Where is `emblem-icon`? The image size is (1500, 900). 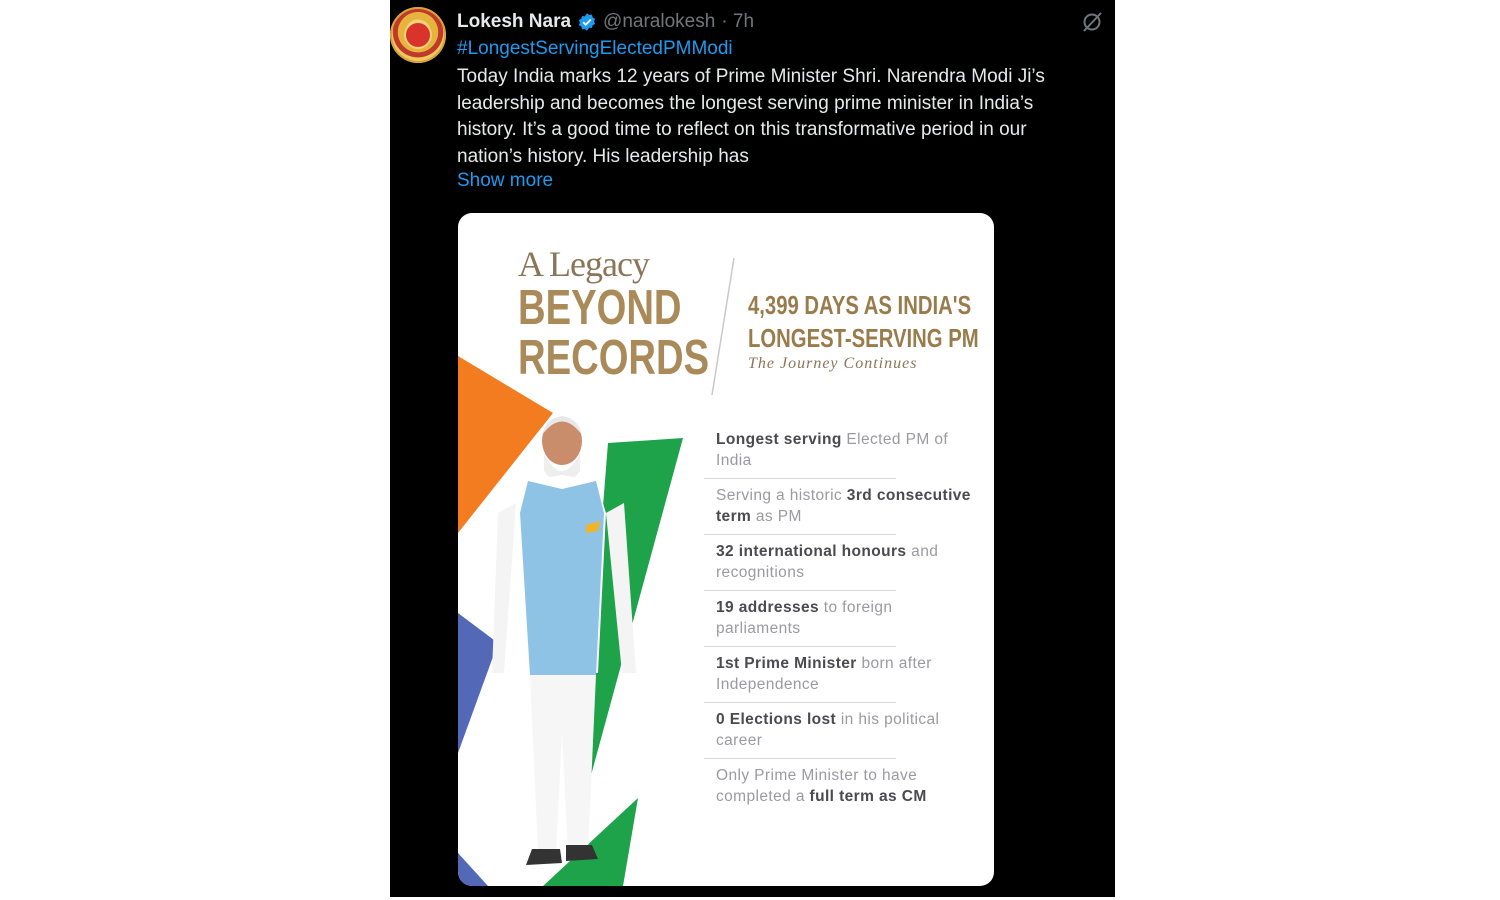 emblem-icon is located at coordinates (418, 35).